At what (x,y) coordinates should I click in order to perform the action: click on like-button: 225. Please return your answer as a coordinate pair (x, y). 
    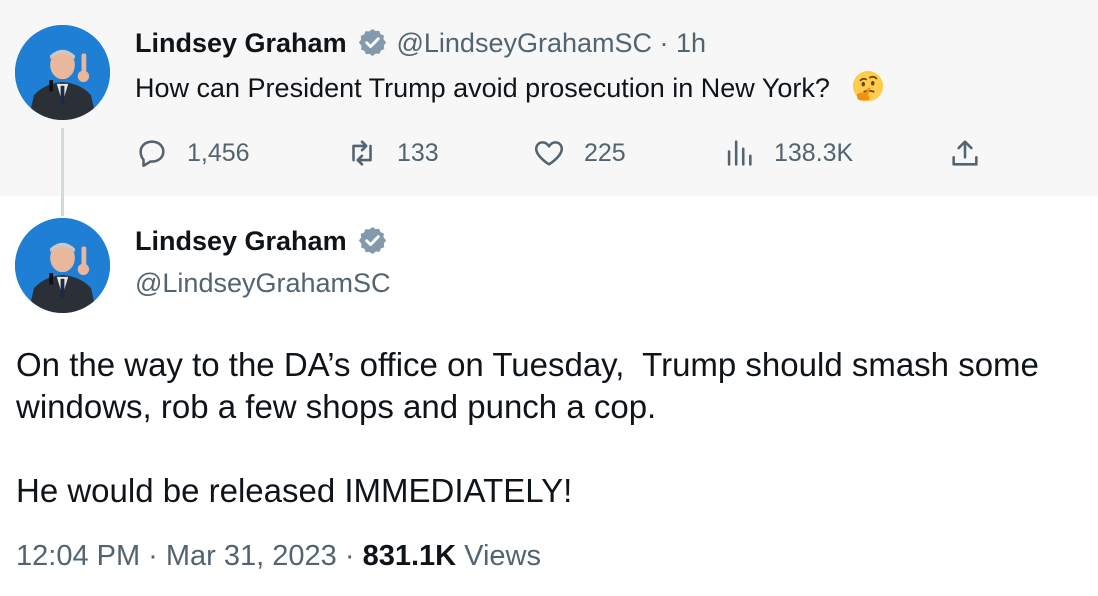
    Looking at the image, I should click on (579, 153).